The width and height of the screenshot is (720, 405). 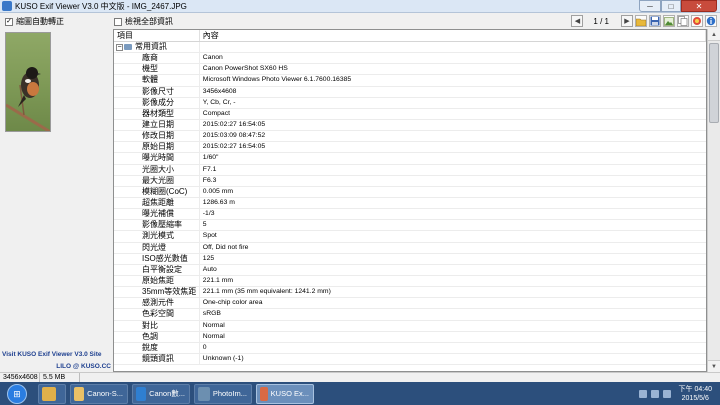 What do you see at coordinates (714, 366) in the screenshot?
I see `scroll-down-icon: ▼` at bounding box center [714, 366].